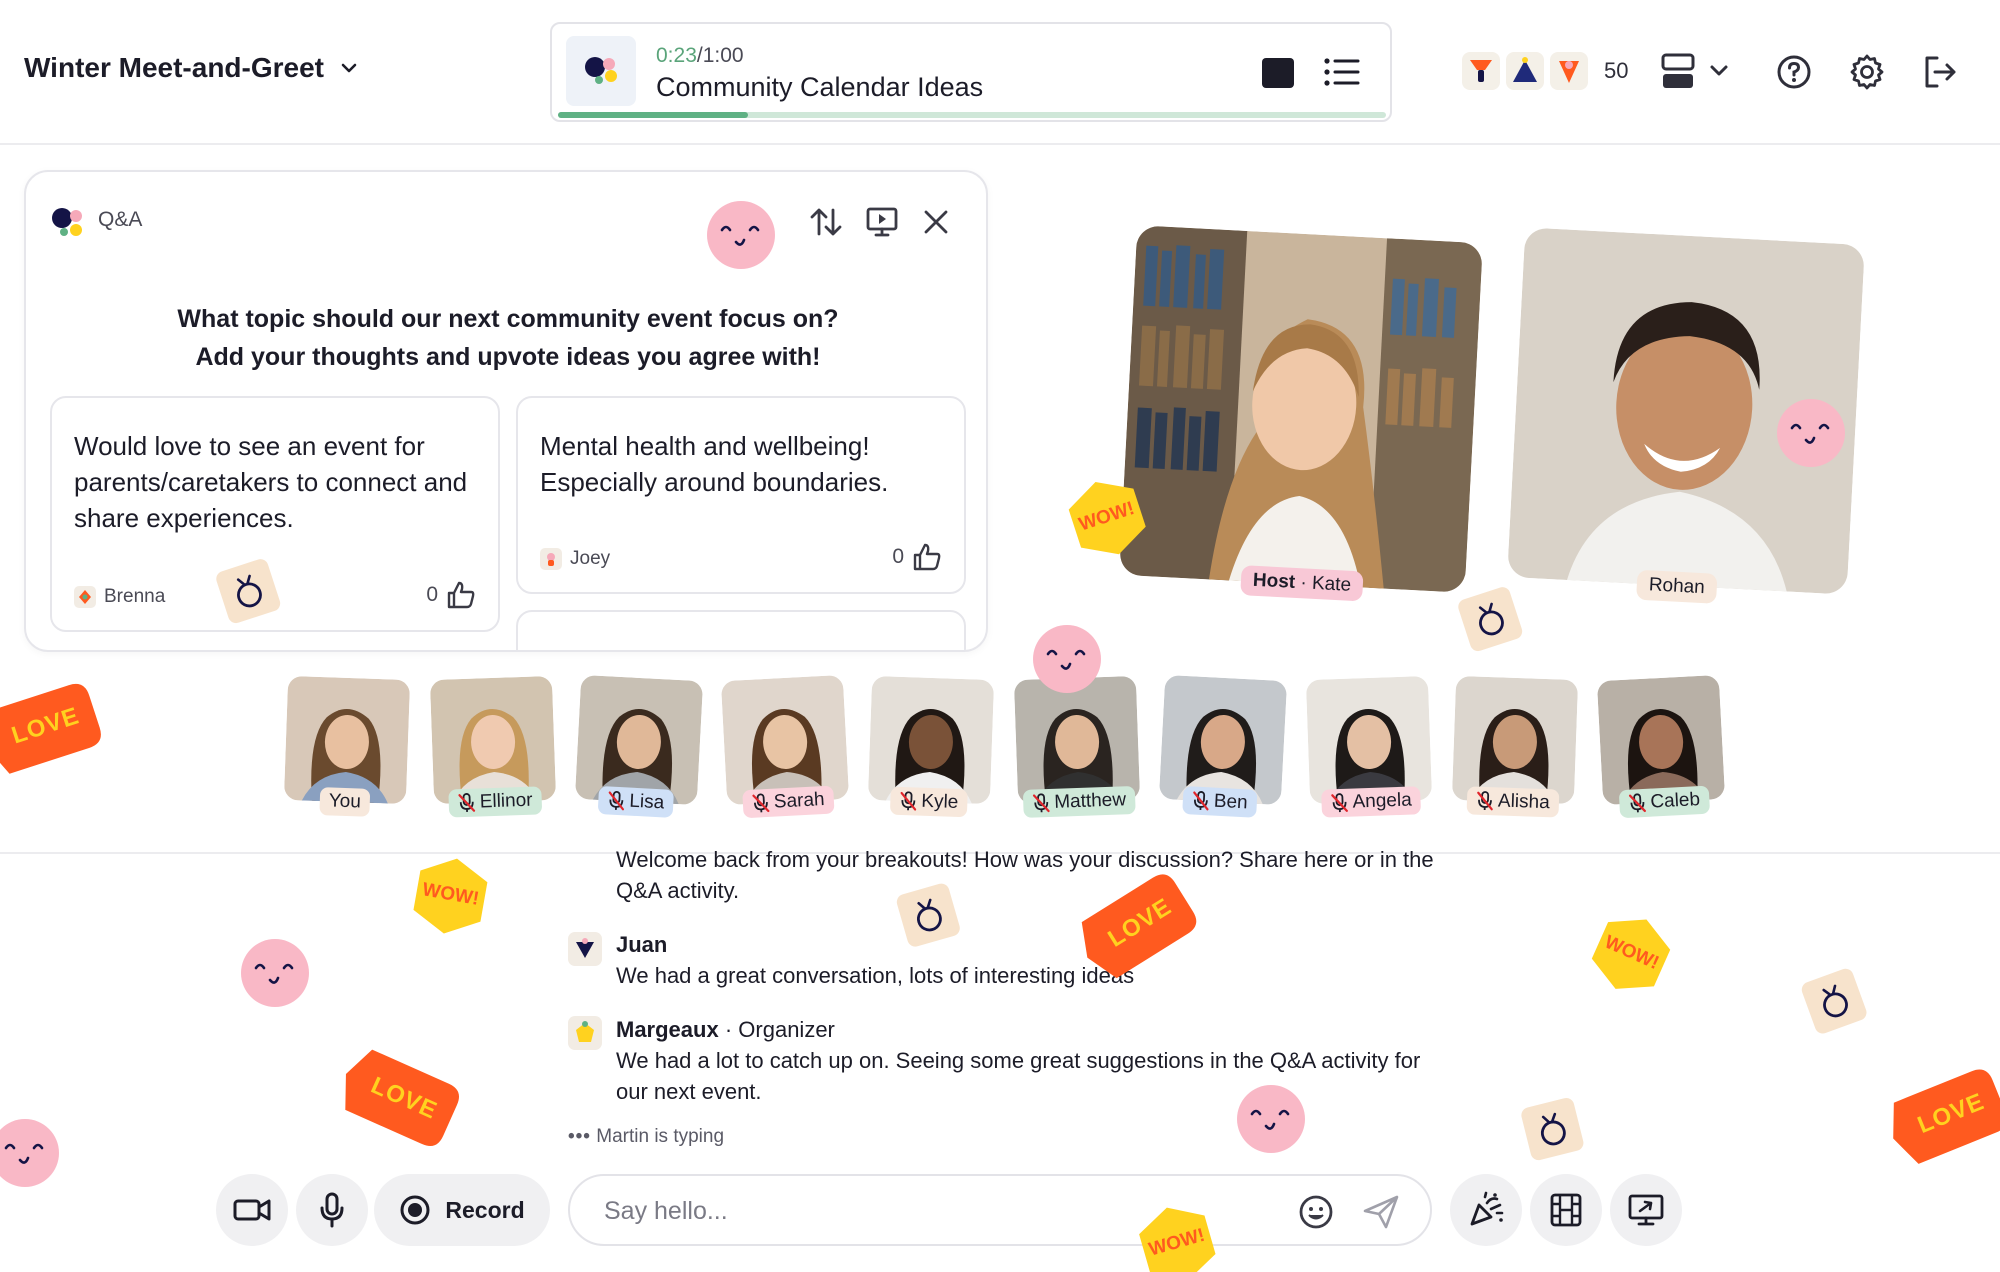 The width and height of the screenshot is (2000, 1272). I want to click on app-logo-icon, so click(601, 71).